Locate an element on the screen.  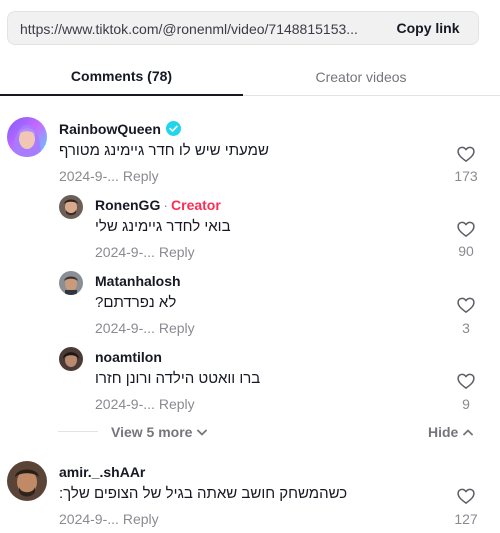
hide-replies-button: Hide is located at coordinates (451, 432).